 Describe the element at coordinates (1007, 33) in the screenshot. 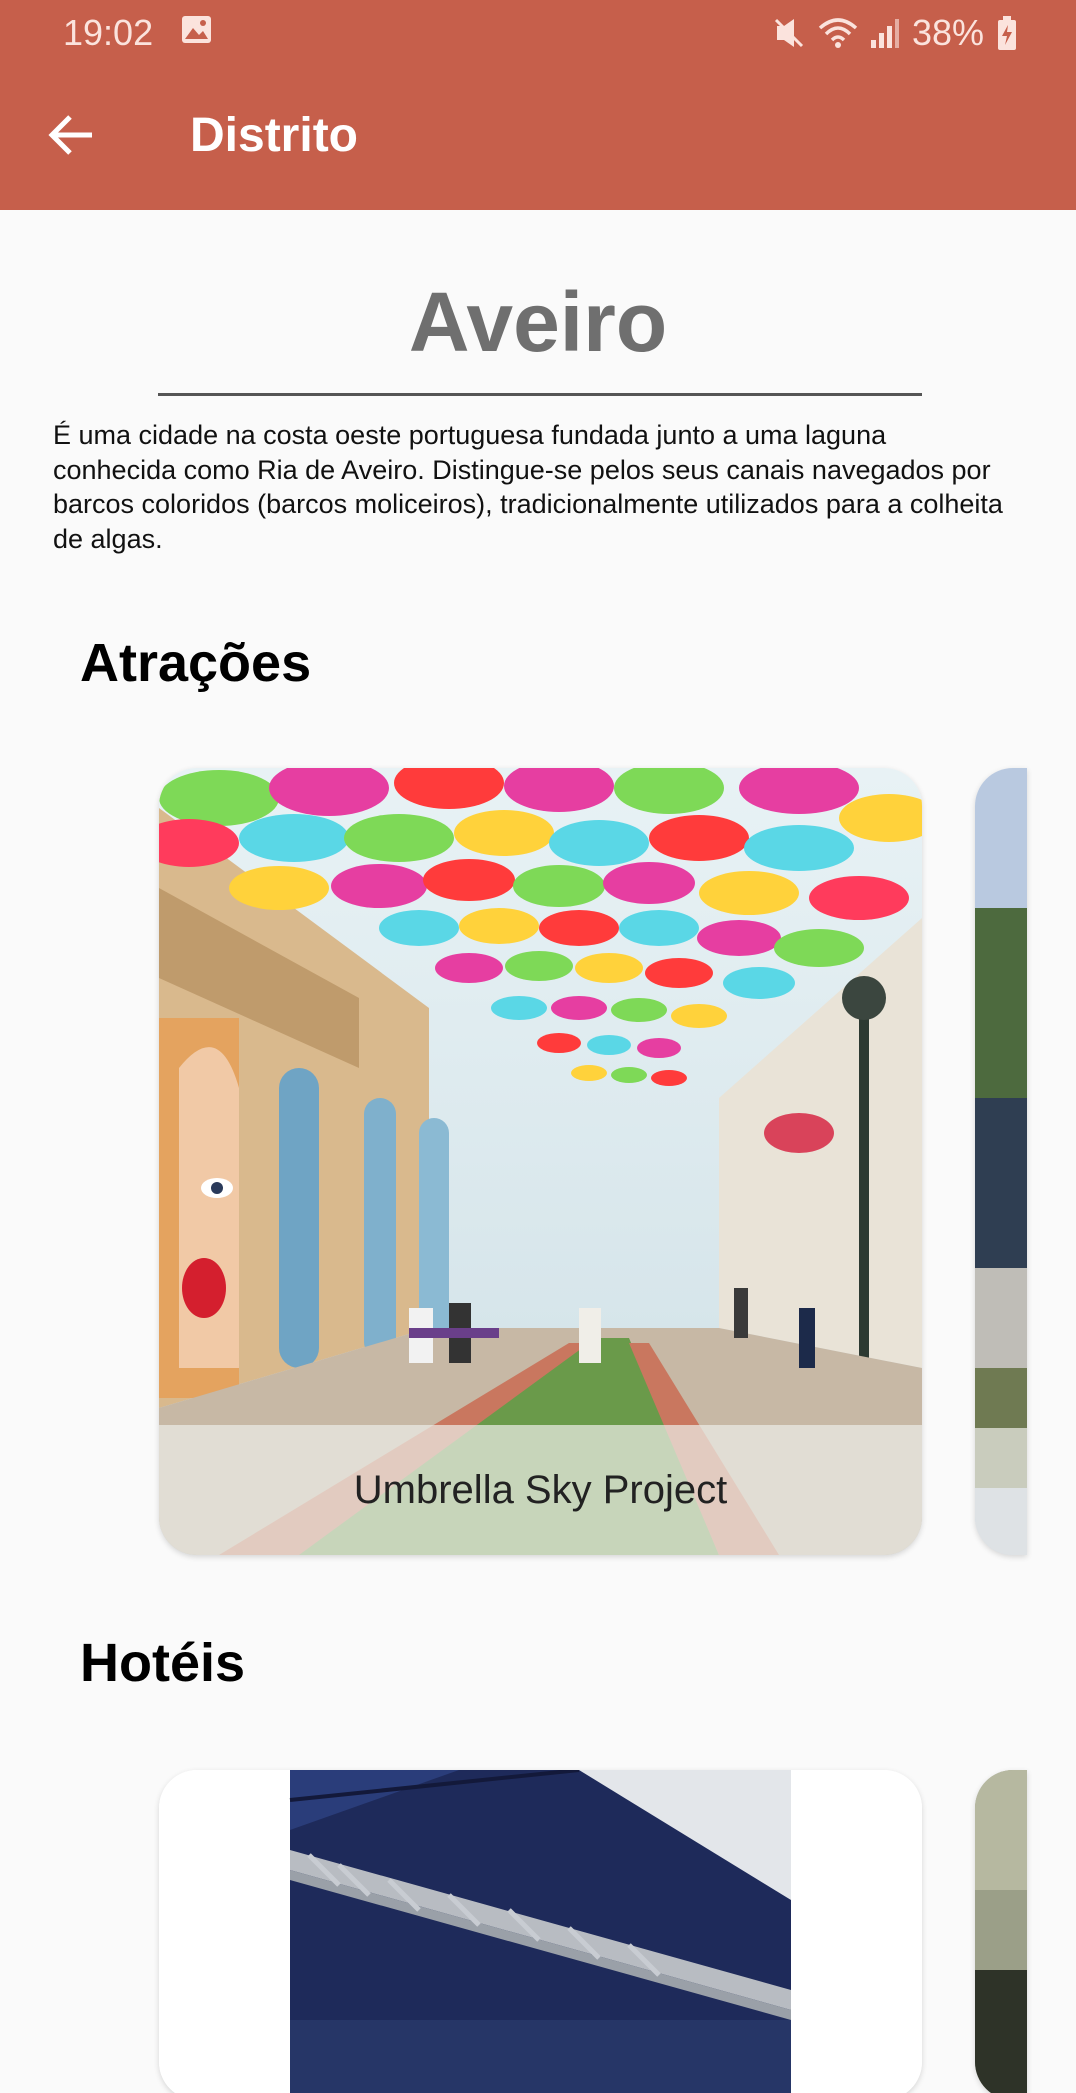

I see `battery-charging-icon` at that location.